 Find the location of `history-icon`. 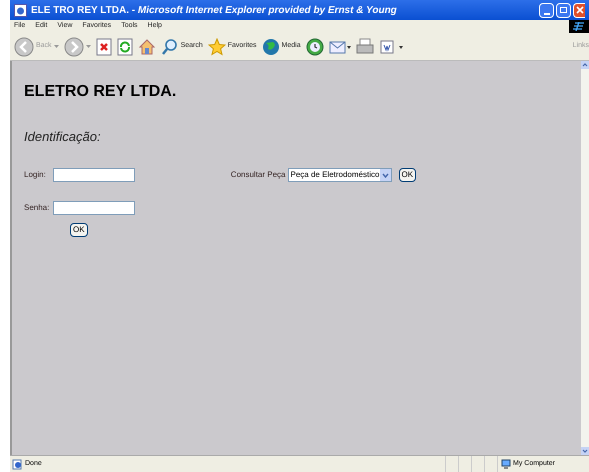

history-icon is located at coordinates (315, 47).